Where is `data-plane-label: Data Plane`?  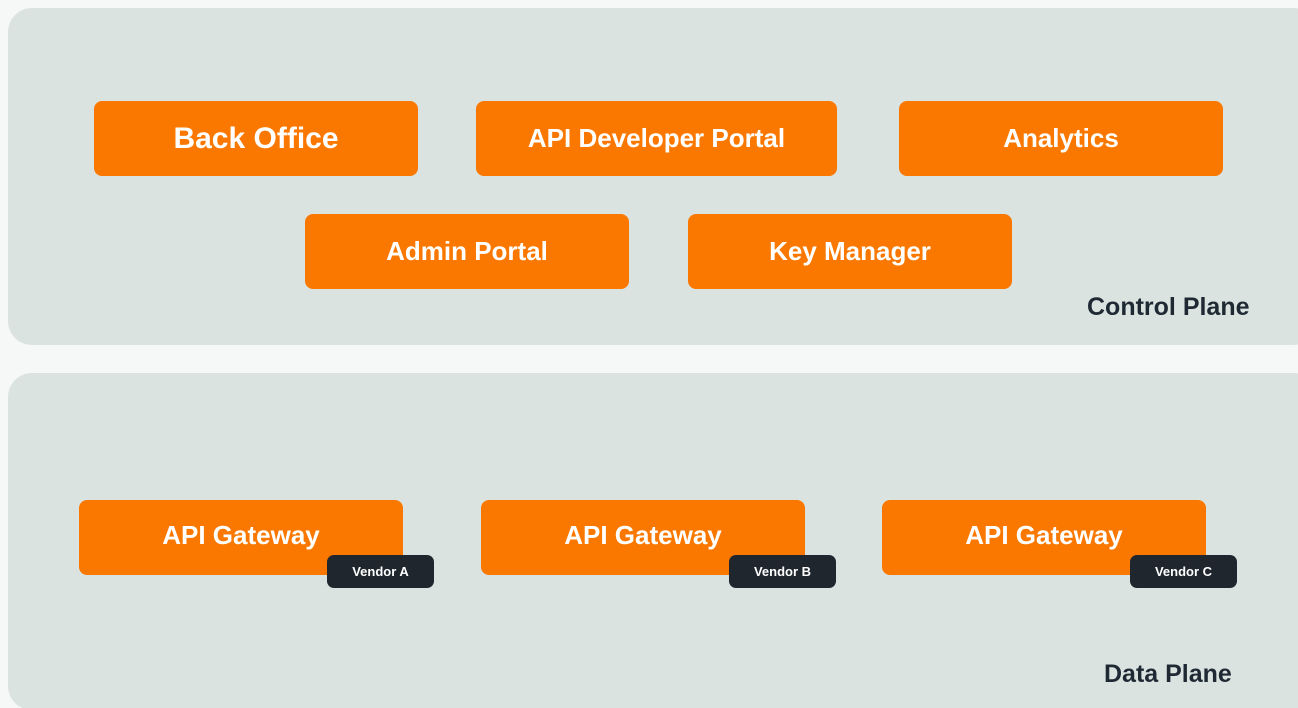
data-plane-label: Data Plane is located at coordinates (1168, 674).